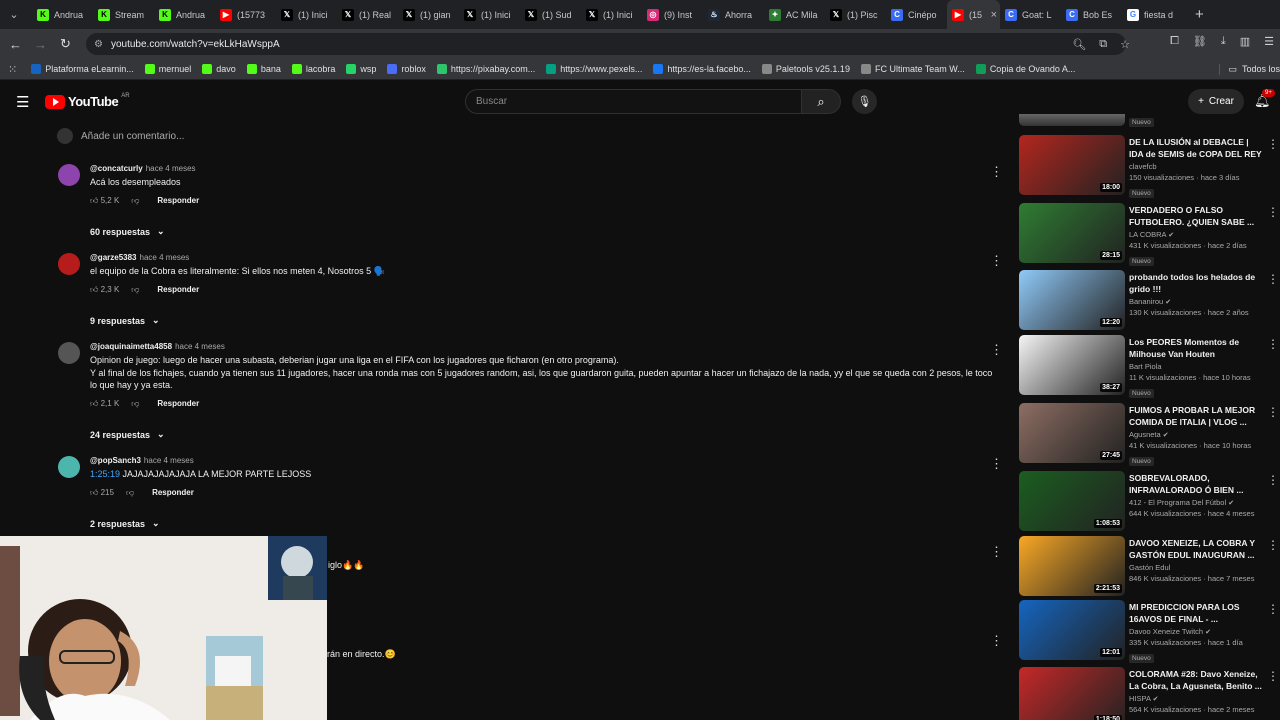 The image size is (1280, 720). What do you see at coordinates (1072, 566) in the screenshot?
I see `video-thumbnail: 2:21:53` at bounding box center [1072, 566].